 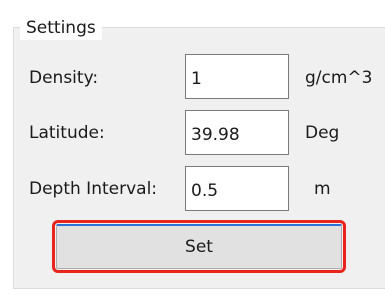 I want to click on depth-interval-unit: m, so click(x=322, y=189).